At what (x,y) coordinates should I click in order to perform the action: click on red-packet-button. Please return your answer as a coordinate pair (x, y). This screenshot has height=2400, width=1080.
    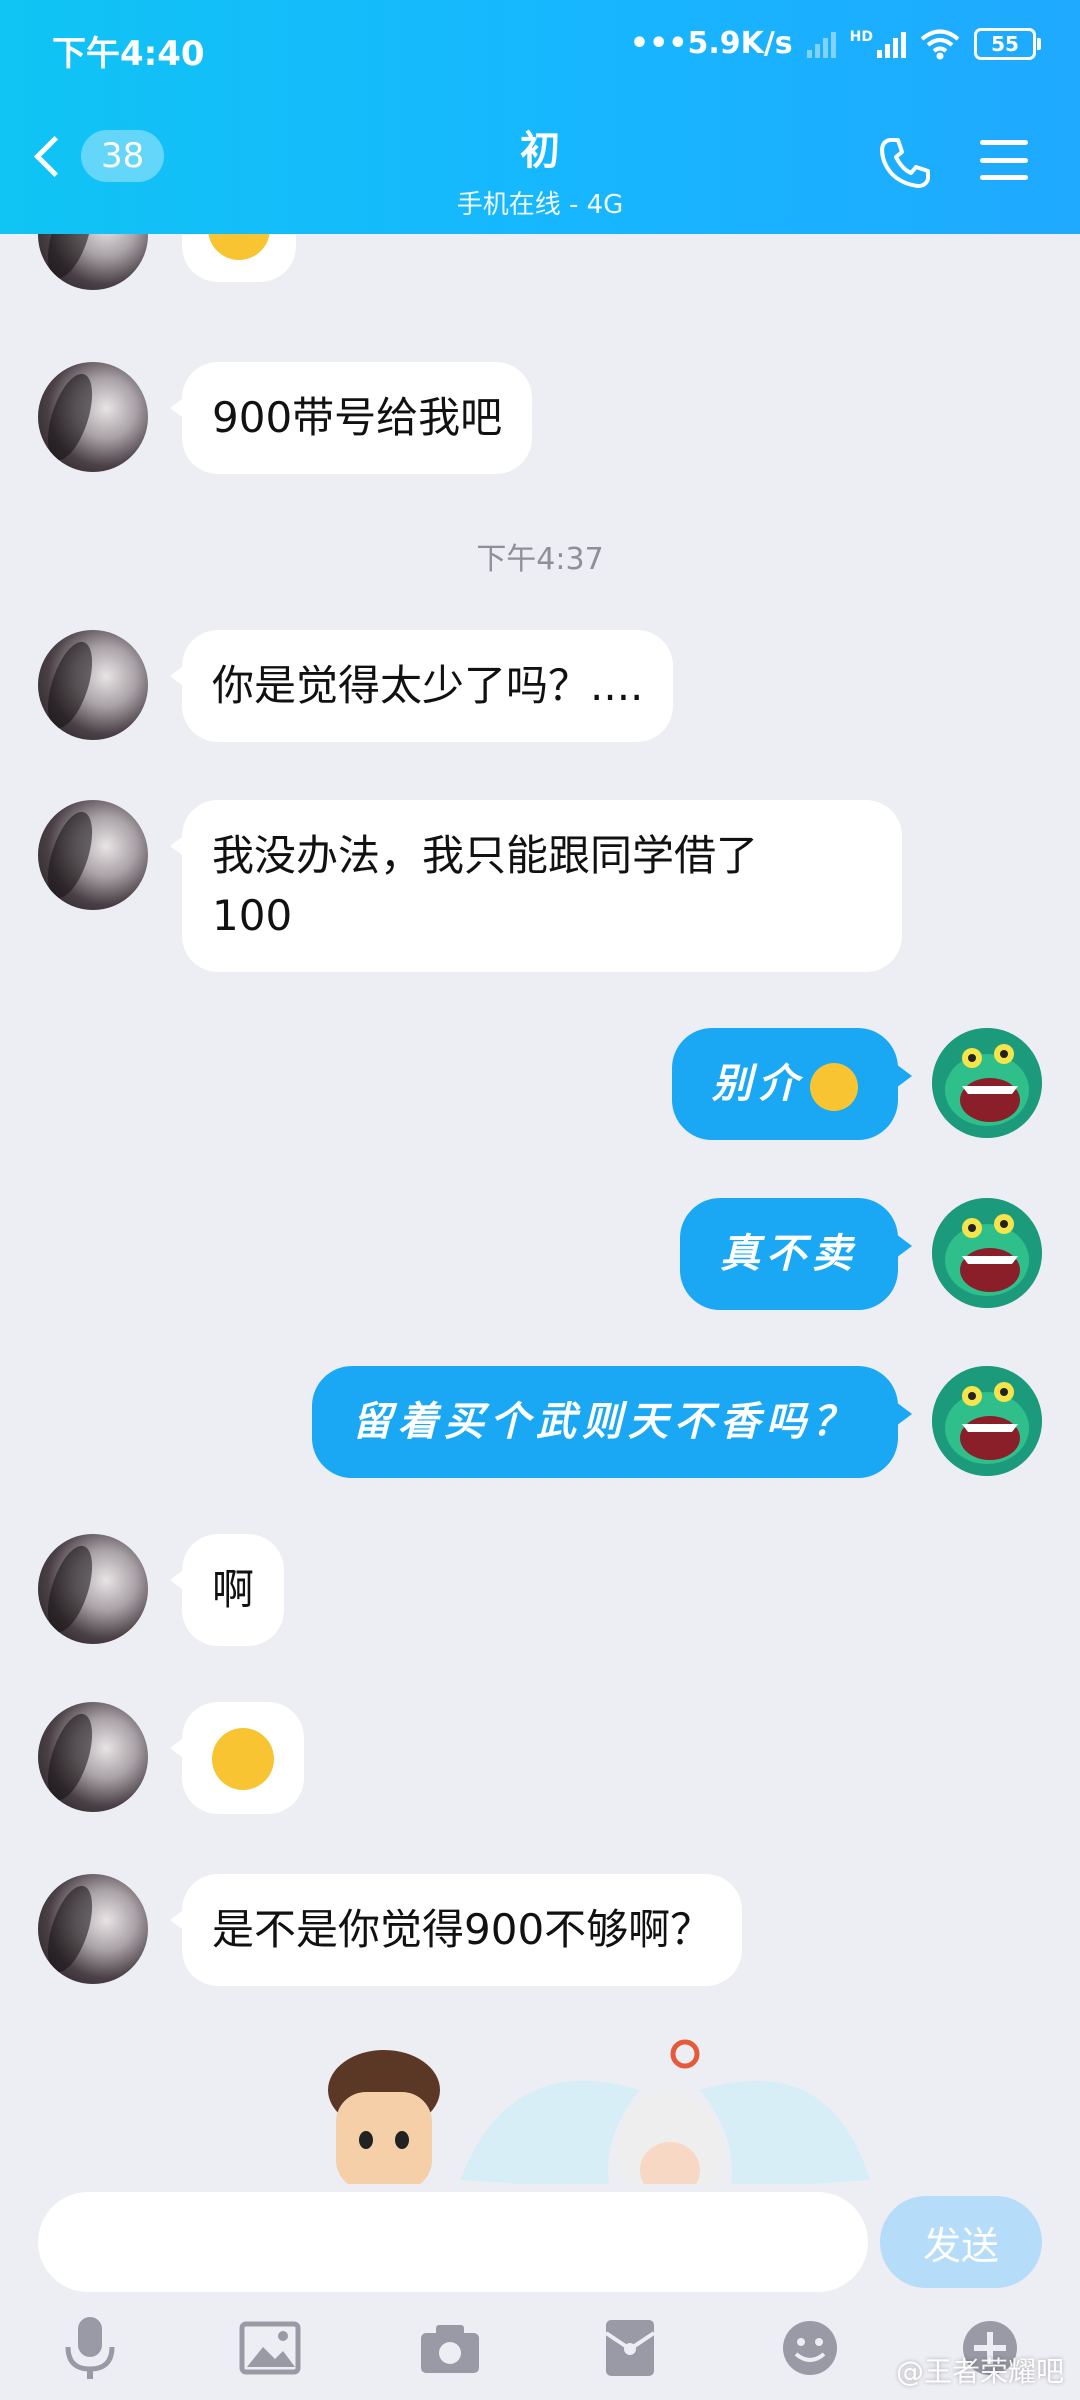
    Looking at the image, I should click on (630, 2348).